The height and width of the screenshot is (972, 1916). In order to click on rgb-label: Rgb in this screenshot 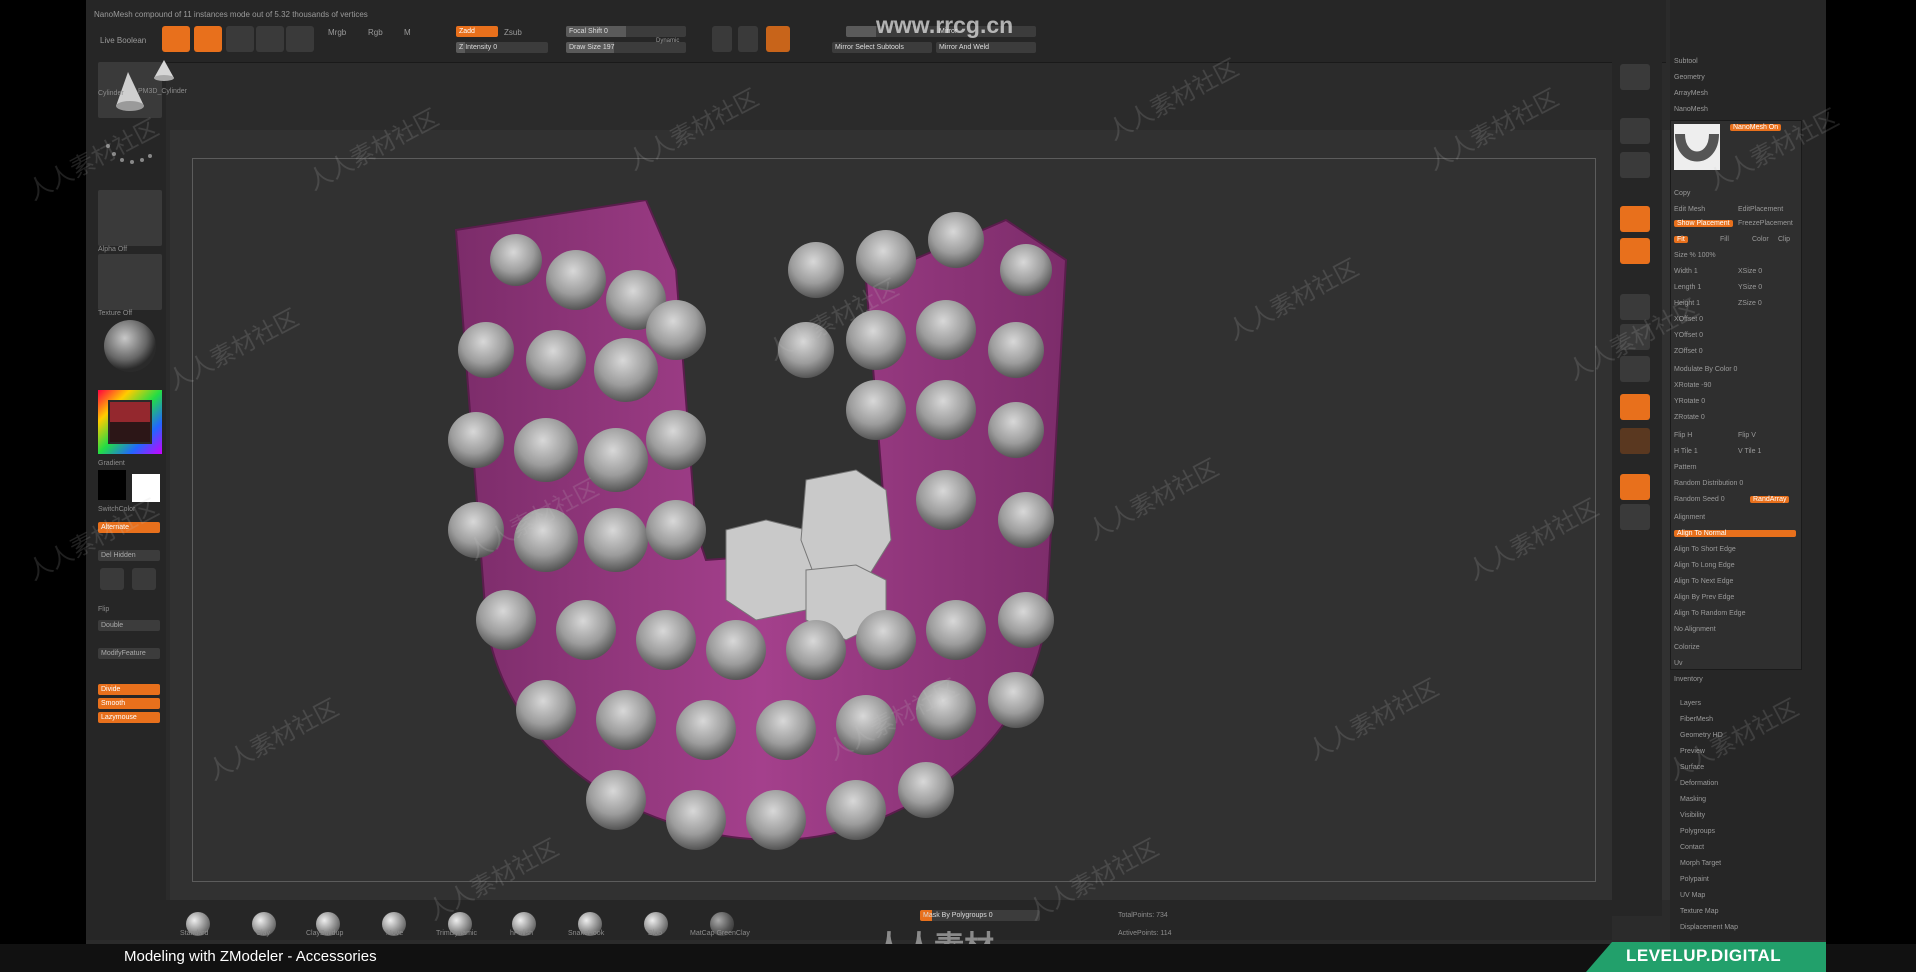, I will do `click(375, 32)`.